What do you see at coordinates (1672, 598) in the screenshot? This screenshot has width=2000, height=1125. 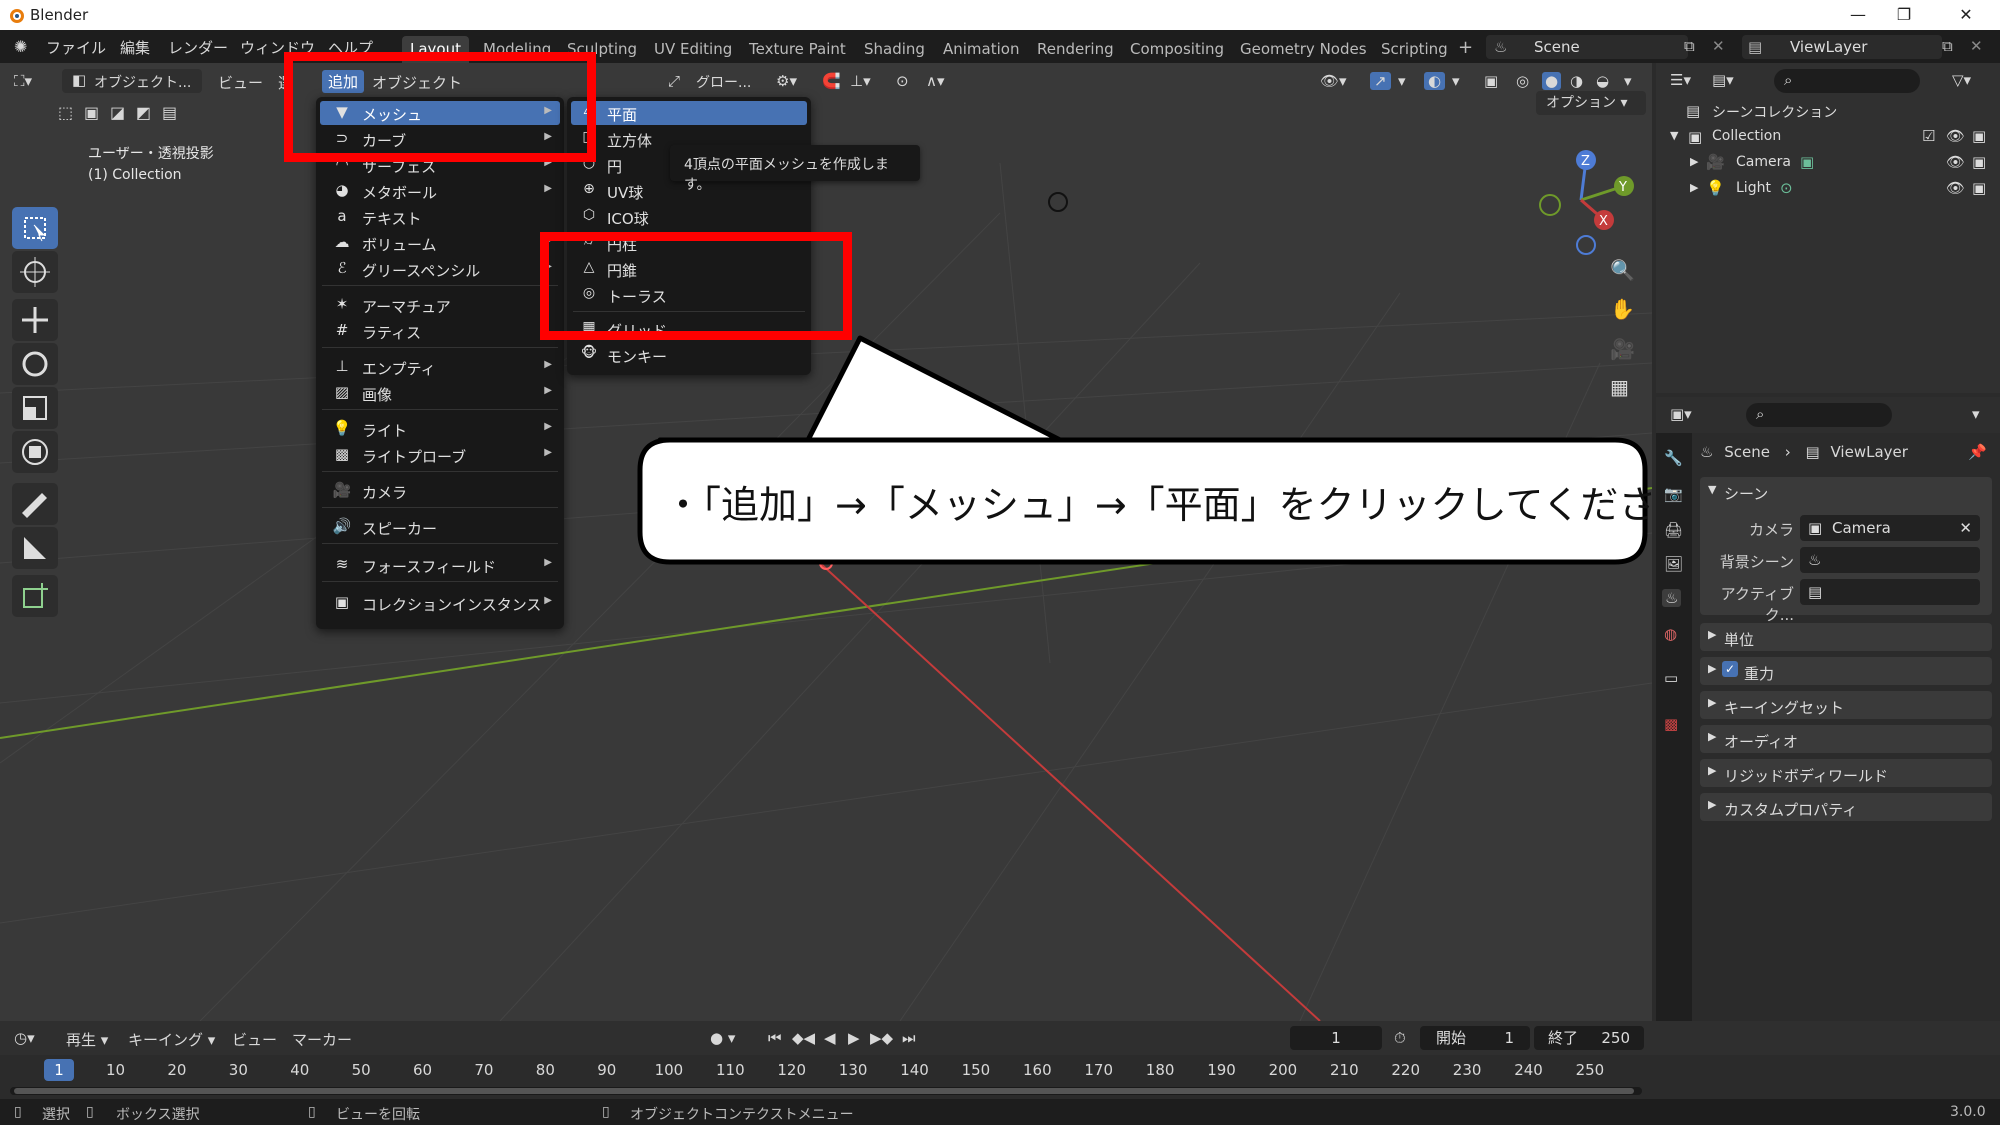 I see `scene-tab-icon: ♨` at bounding box center [1672, 598].